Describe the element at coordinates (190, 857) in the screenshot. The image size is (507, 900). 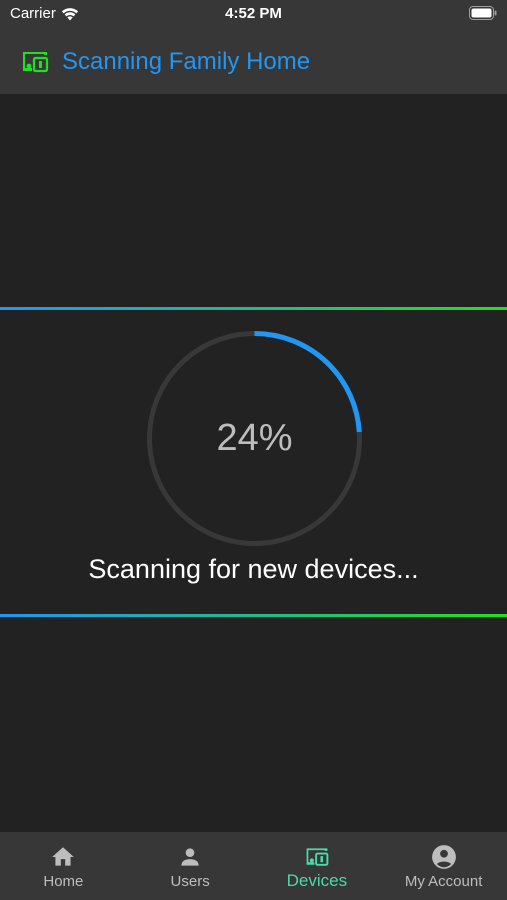
I see `user-icon` at that location.